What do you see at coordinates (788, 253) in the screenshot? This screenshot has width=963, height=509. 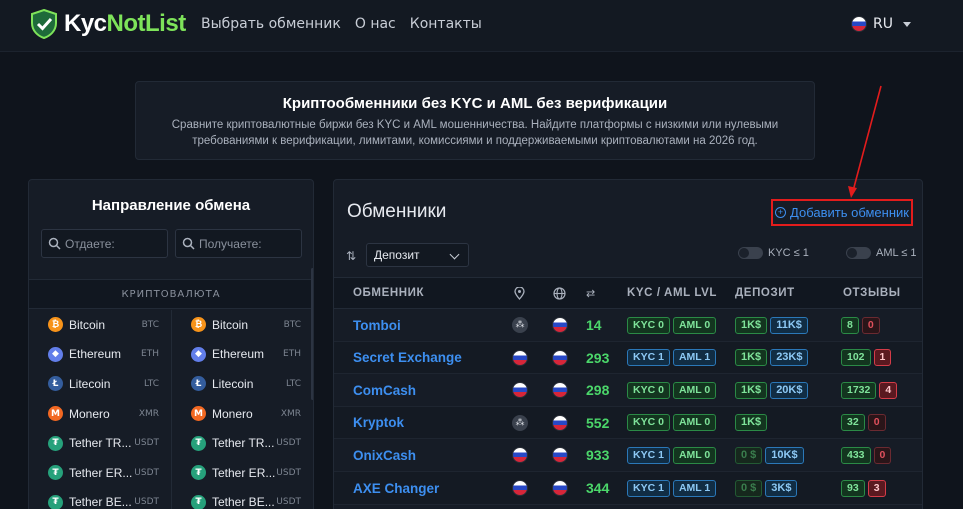 I see `kyc-toggle-label: KYC ≤ 1` at bounding box center [788, 253].